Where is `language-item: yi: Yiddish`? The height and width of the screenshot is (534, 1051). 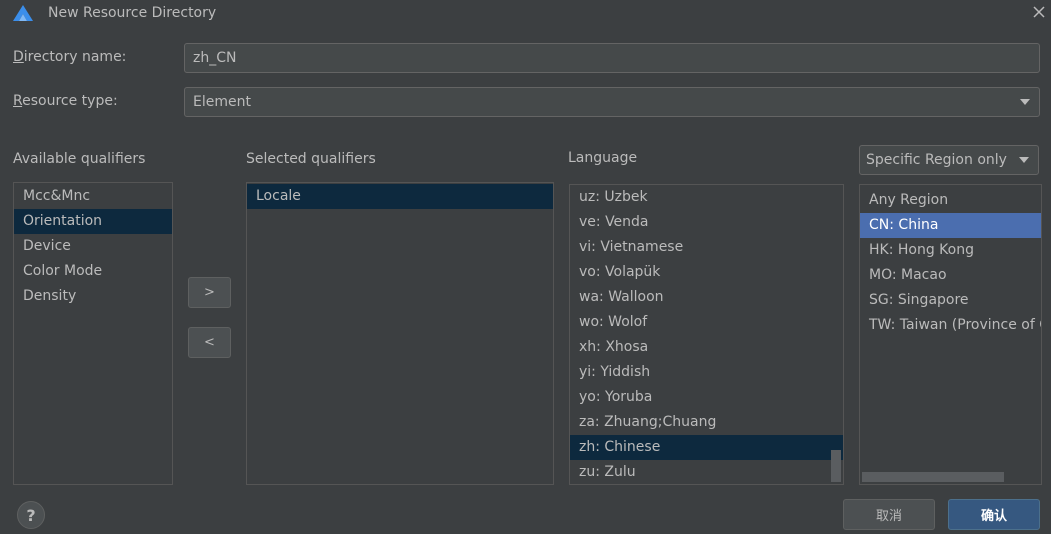
language-item: yi: Yiddish is located at coordinates (706, 372).